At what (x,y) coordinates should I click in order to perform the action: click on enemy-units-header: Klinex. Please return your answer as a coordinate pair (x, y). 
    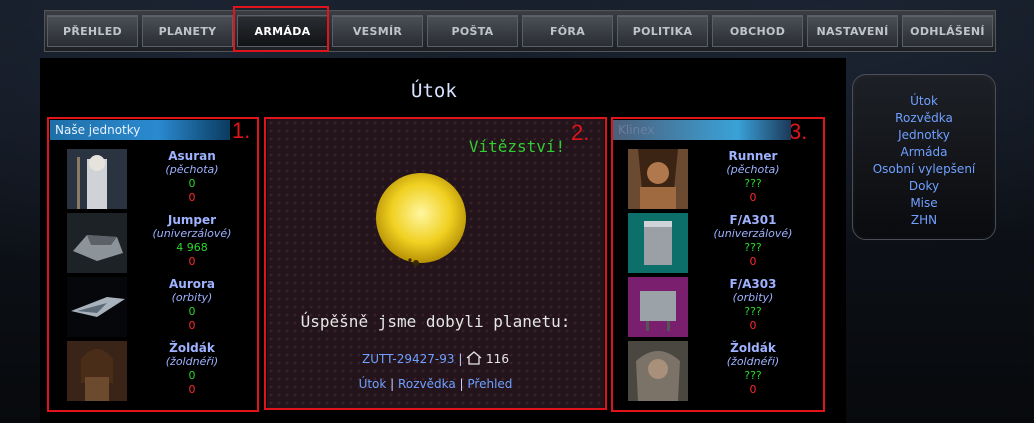
    Looking at the image, I should click on (702, 130).